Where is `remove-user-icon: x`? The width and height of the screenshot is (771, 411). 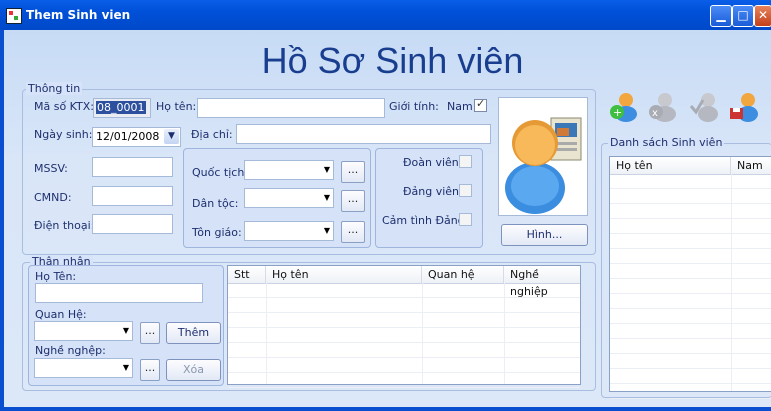 remove-user-icon: x is located at coordinates (663, 106).